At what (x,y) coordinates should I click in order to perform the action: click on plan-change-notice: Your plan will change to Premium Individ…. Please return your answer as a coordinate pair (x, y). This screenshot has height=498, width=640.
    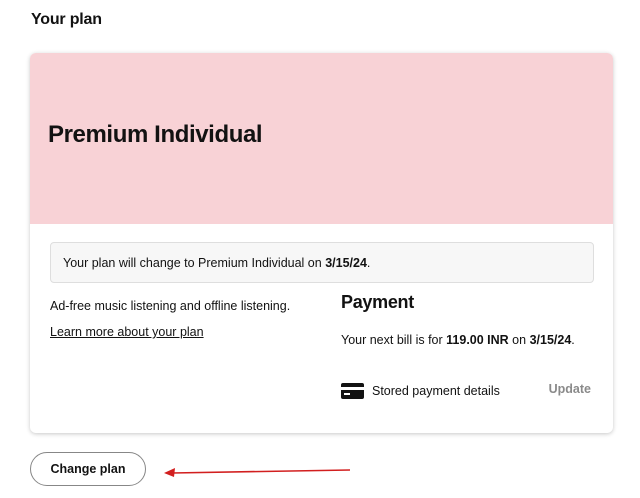
    Looking at the image, I should click on (322, 262).